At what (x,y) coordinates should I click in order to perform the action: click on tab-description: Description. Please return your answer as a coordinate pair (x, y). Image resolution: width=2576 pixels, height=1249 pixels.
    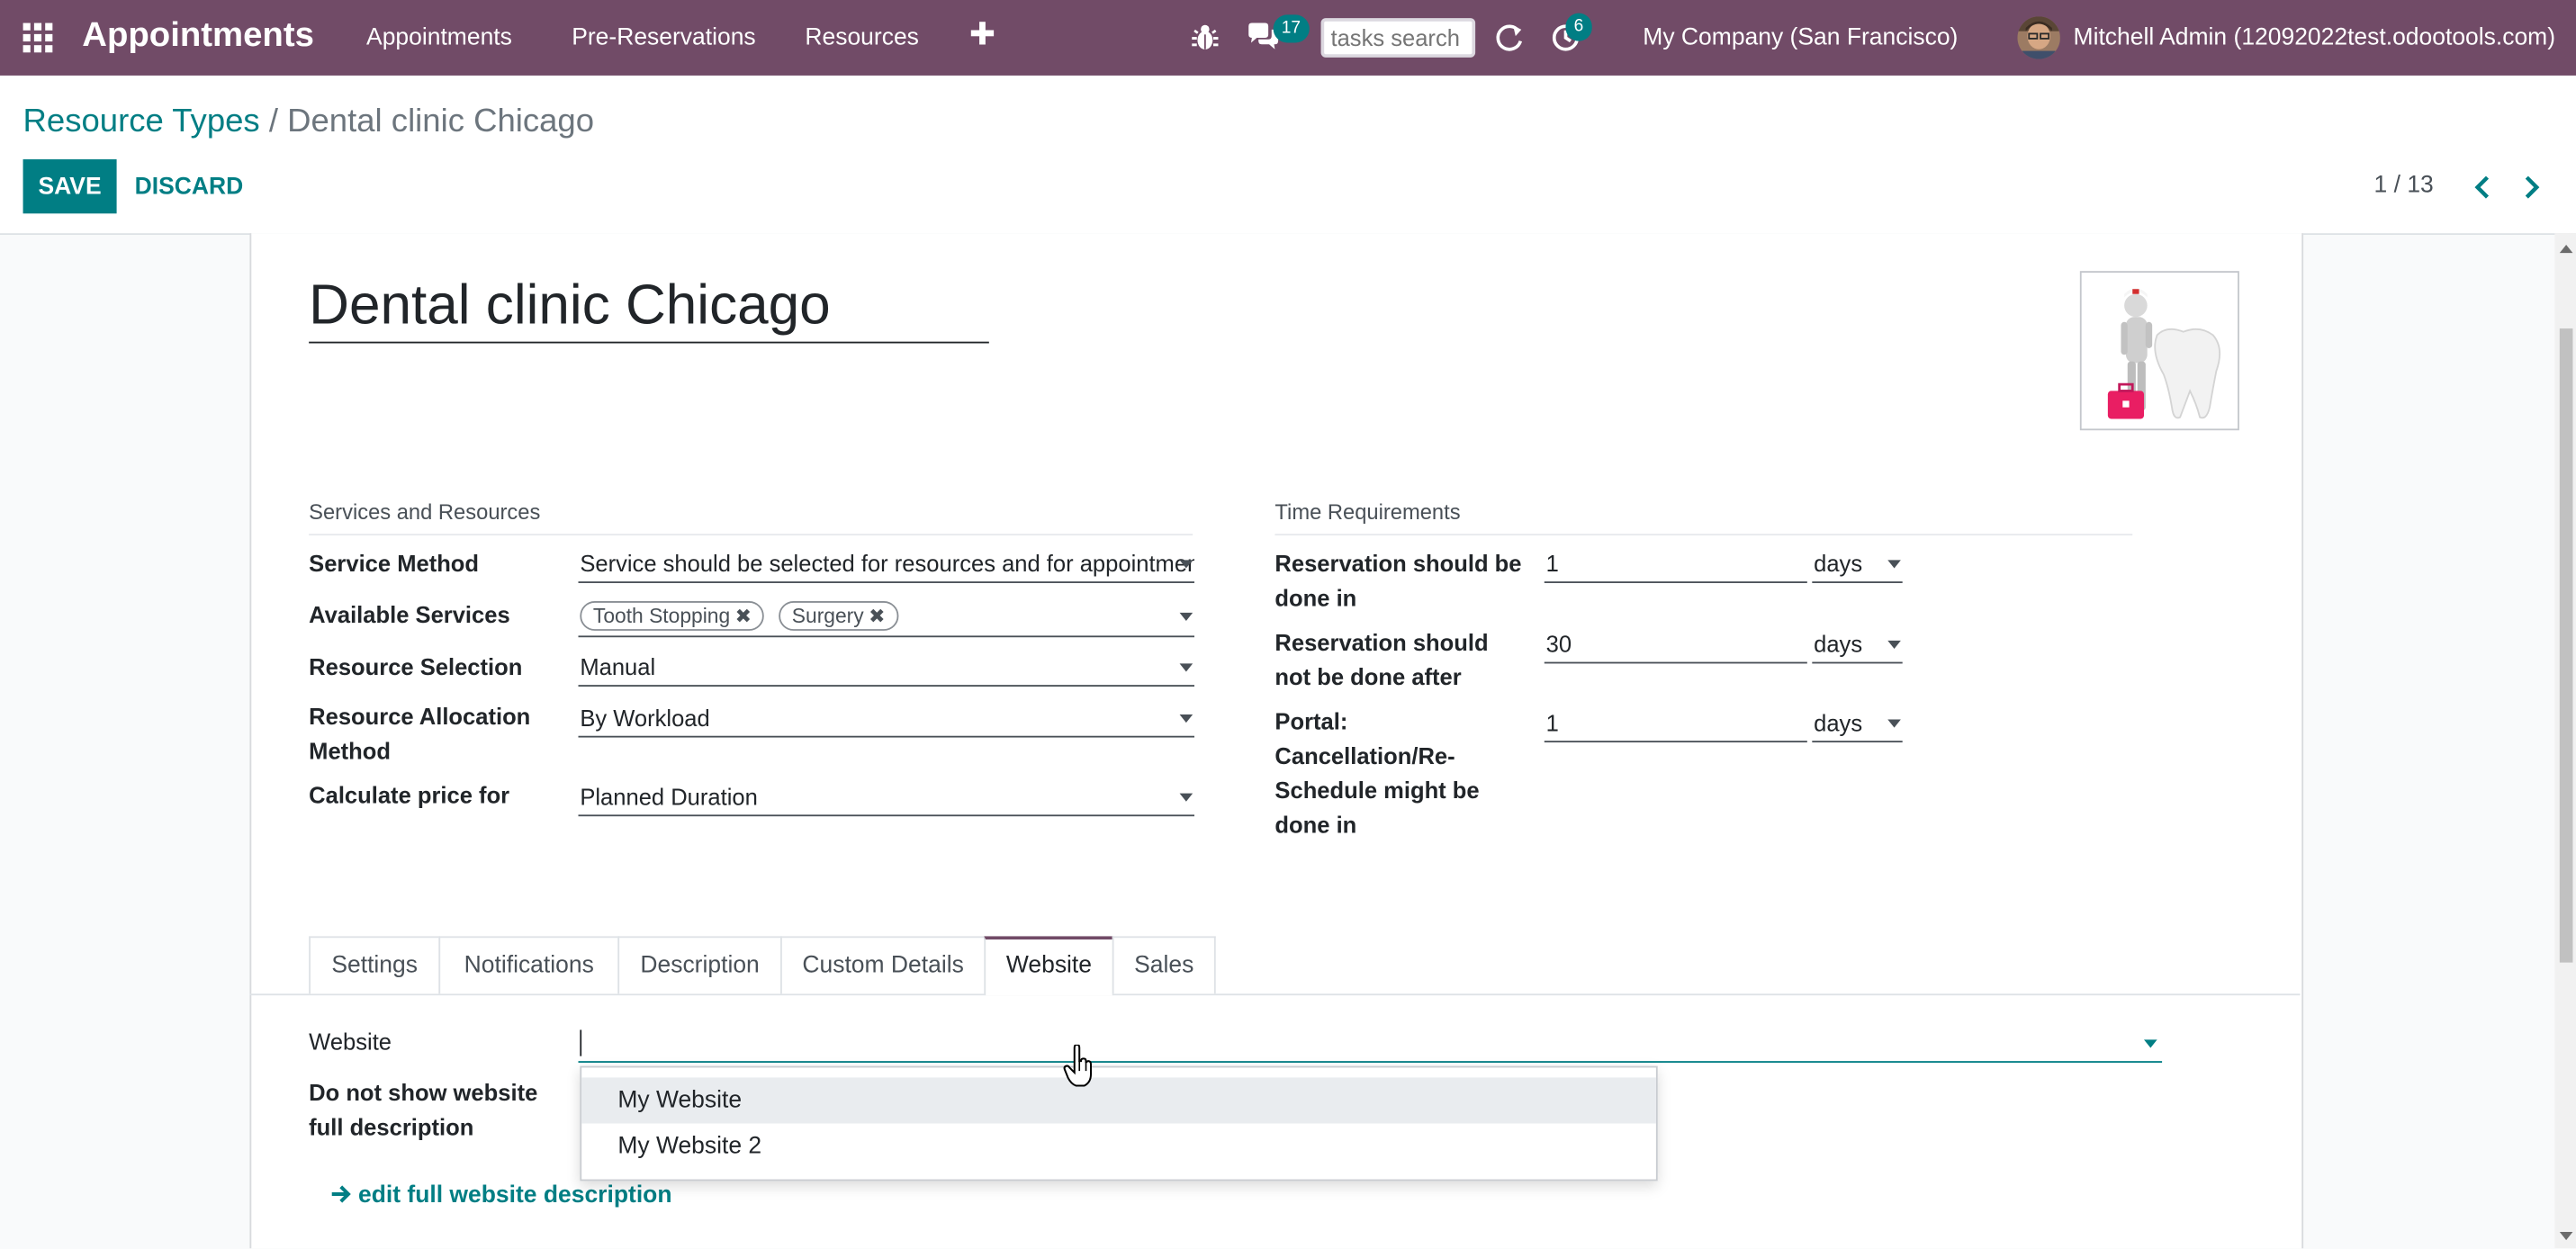
    Looking at the image, I should click on (699, 965).